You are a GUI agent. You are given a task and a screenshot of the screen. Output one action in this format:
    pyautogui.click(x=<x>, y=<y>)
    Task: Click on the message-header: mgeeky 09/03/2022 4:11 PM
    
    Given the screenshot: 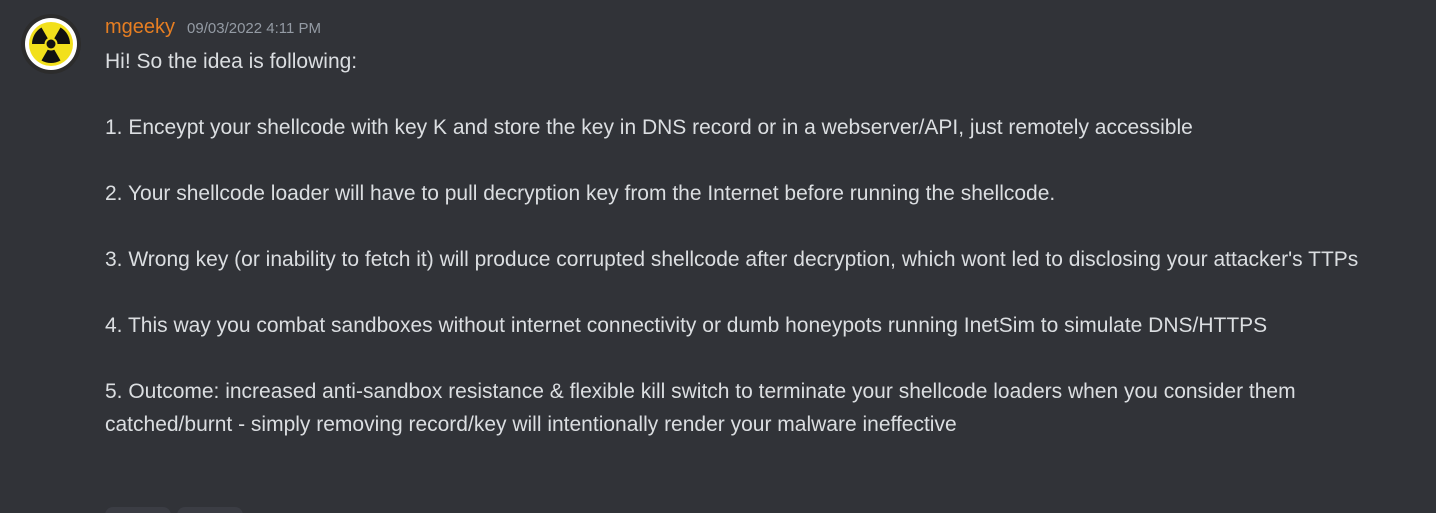 What is the action you would take?
    pyautogui.click(x=213, y=30)
    